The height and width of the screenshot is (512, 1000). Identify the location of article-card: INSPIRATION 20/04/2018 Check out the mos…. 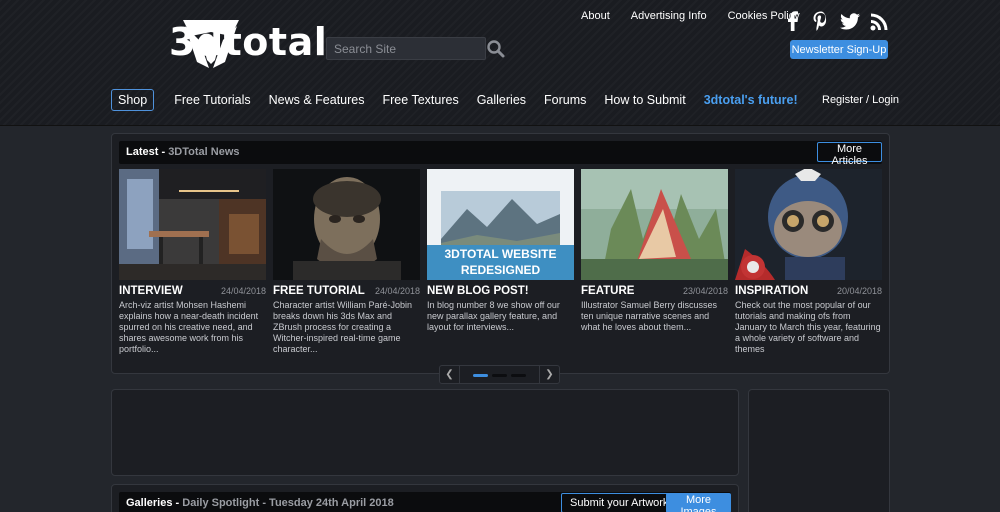
(808, 262).